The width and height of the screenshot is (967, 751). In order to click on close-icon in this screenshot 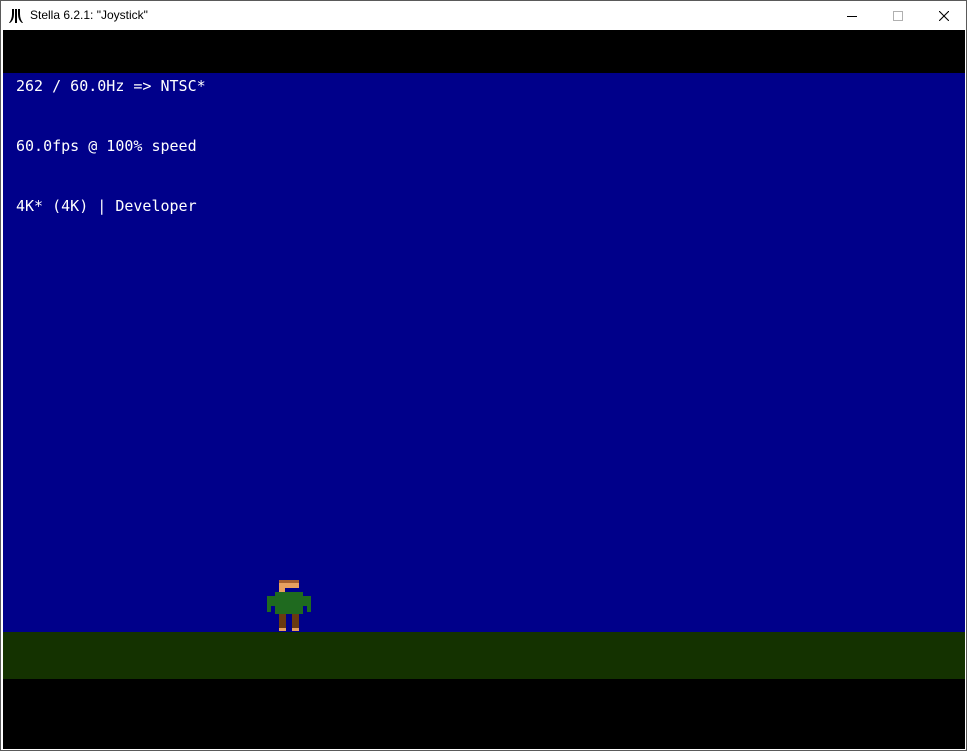, I will do `click(944, 15)`.